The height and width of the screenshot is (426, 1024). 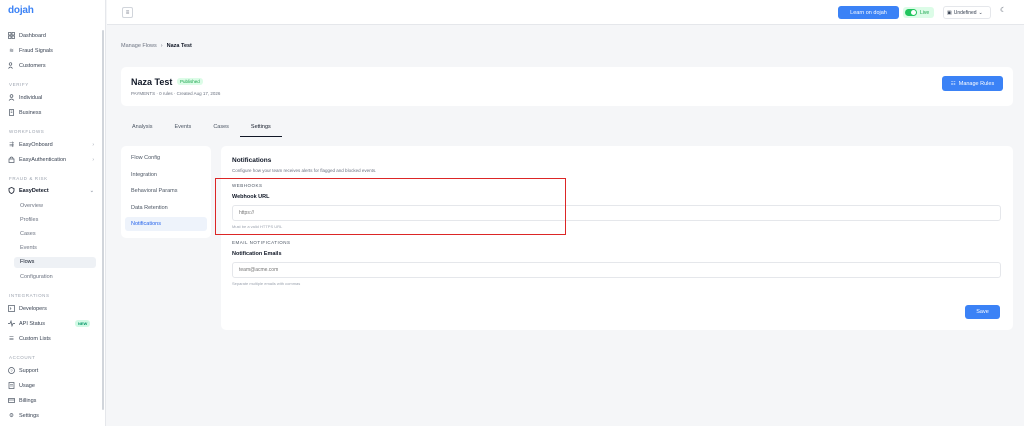 I want to click on environment-label: Undefined, so click(x=965, y=12).